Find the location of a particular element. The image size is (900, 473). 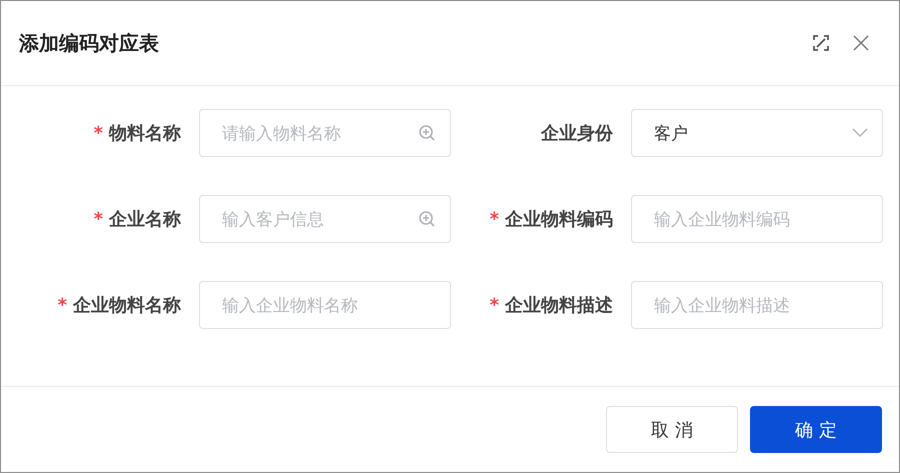

input-field: 请输入物料名称 is located at coordinates (325, 133).